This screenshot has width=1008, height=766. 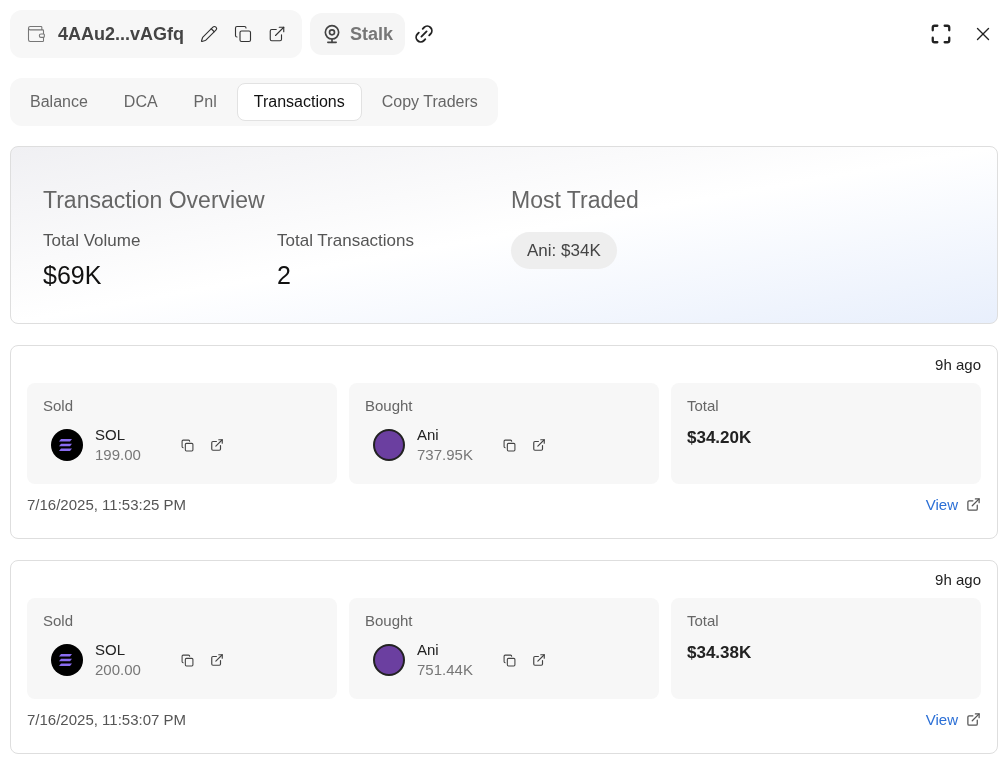 What do you see at coordinates (720, 438) in the screenshot?
I see `total-value: $34.20K` at bounding box center [720, 438].